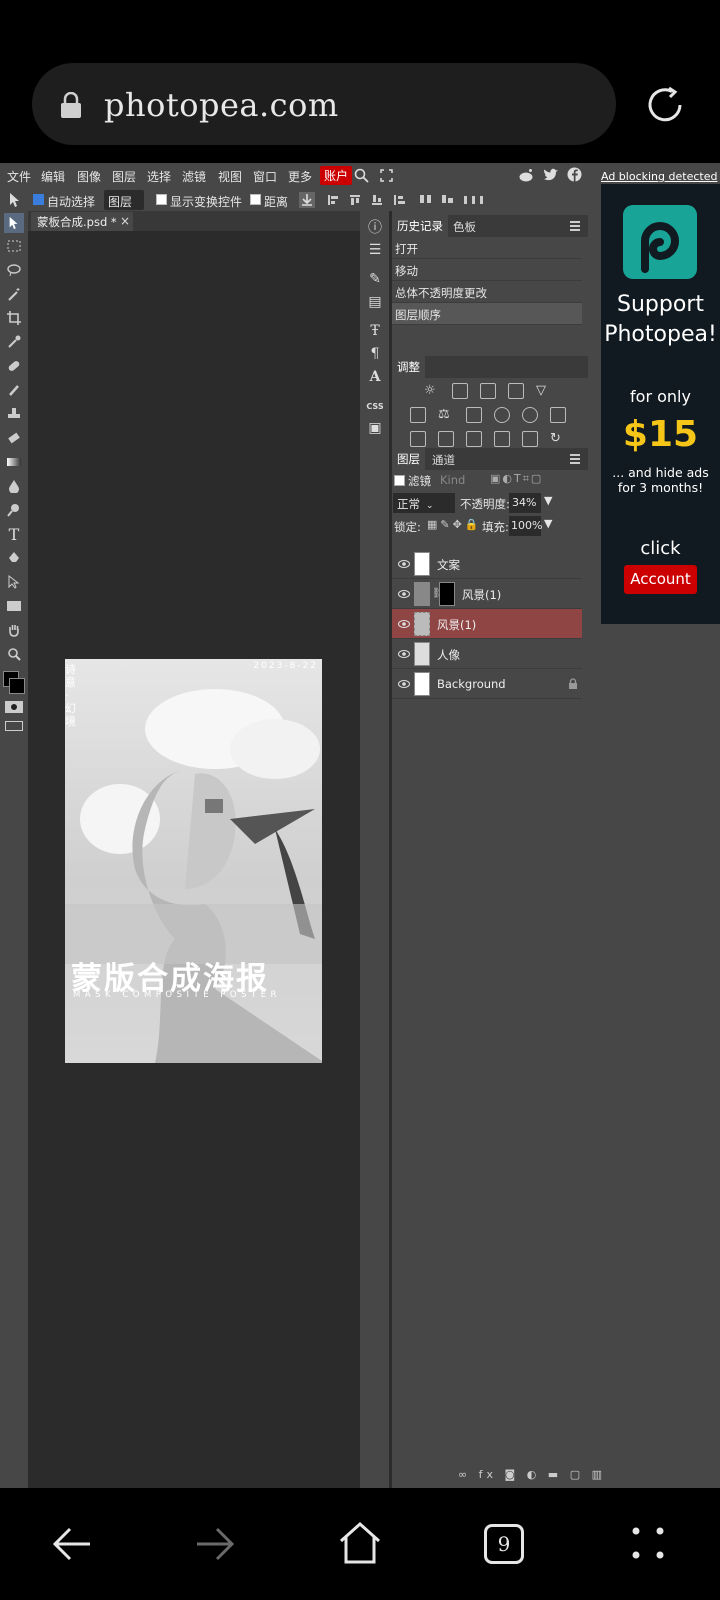 The height and width of the screenshot is (1600, 720). What do you see at coordinates (14, 582) in the screenshot?
I see `path-select-tool` at bounding box center [14, 582].